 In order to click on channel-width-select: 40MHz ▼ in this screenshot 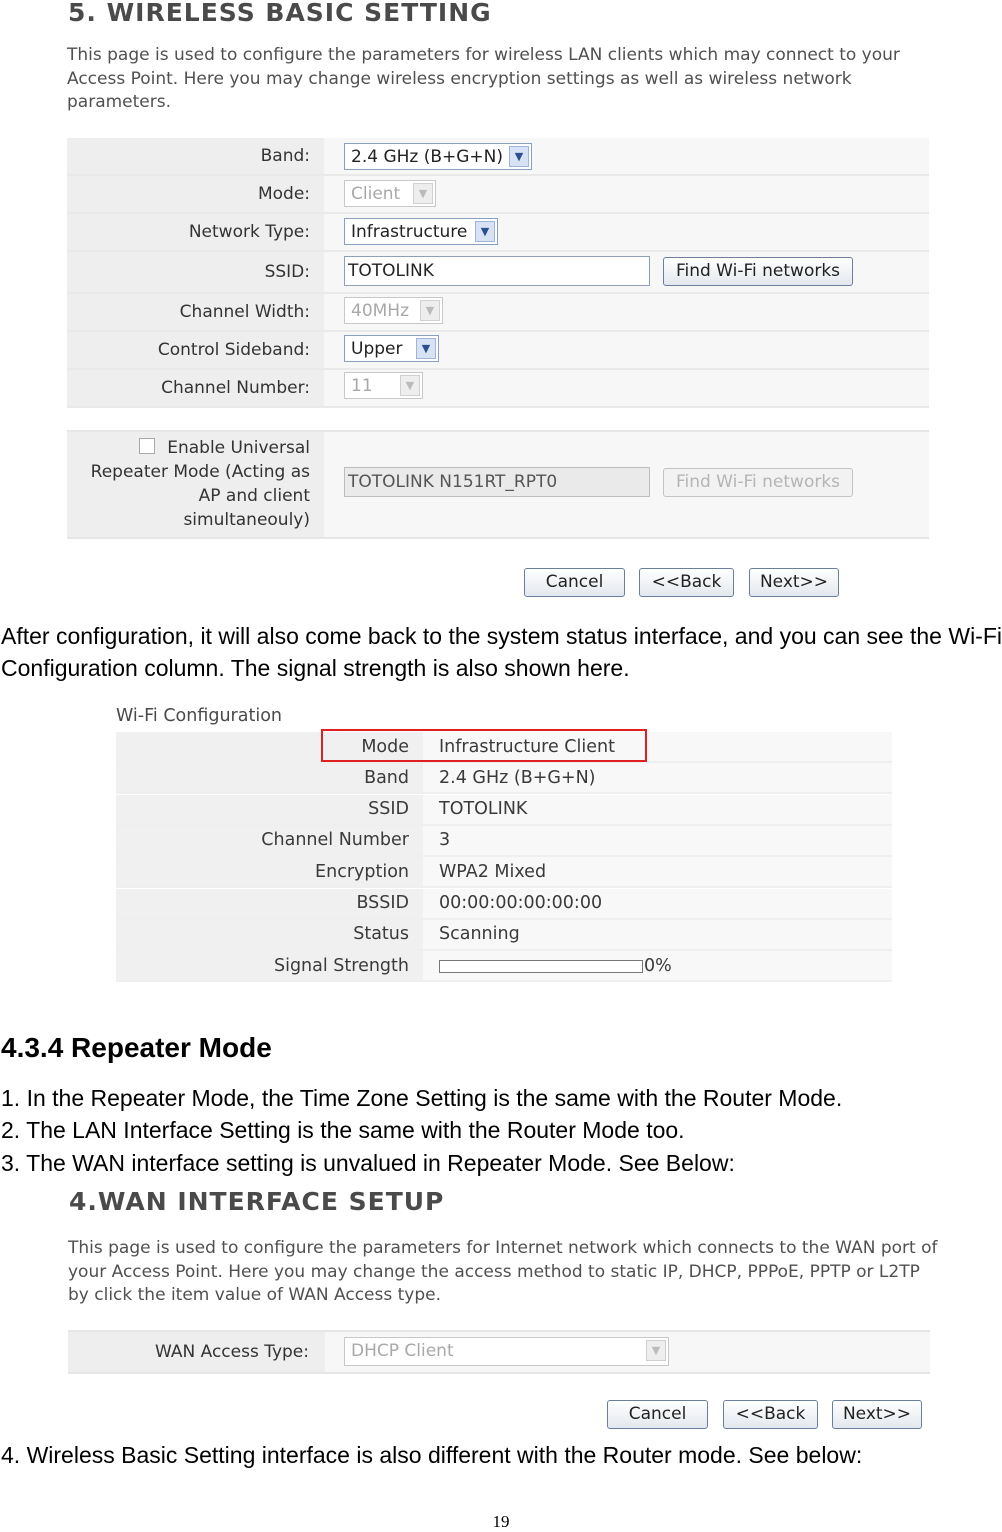, I will do `click(393, 310)`.